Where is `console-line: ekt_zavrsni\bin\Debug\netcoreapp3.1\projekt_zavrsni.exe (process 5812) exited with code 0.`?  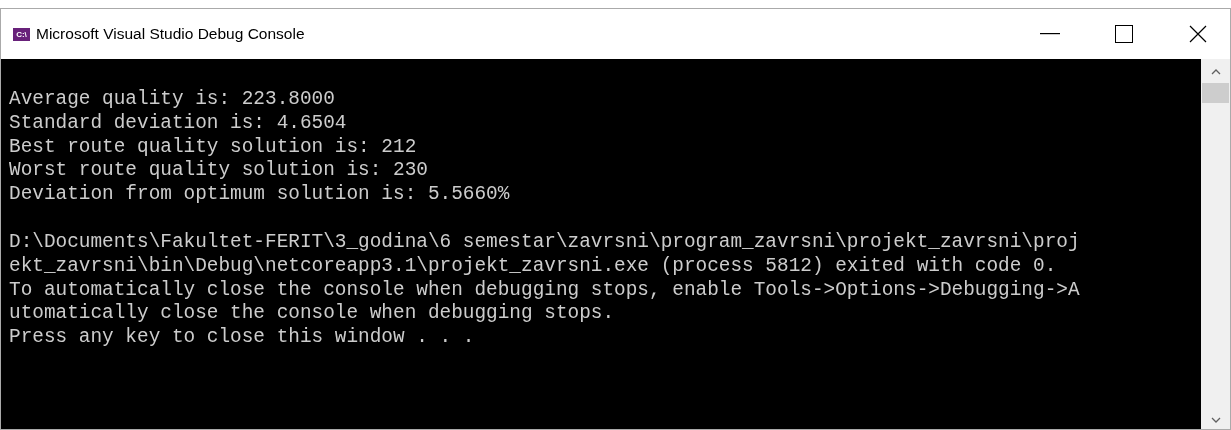
console-line: ekt_zavrsni\bin\Debug\netcoreapp3.1\projekt_zavrsni.exe (process 5812) exited with code 0. is located at coordinates (533, 266).